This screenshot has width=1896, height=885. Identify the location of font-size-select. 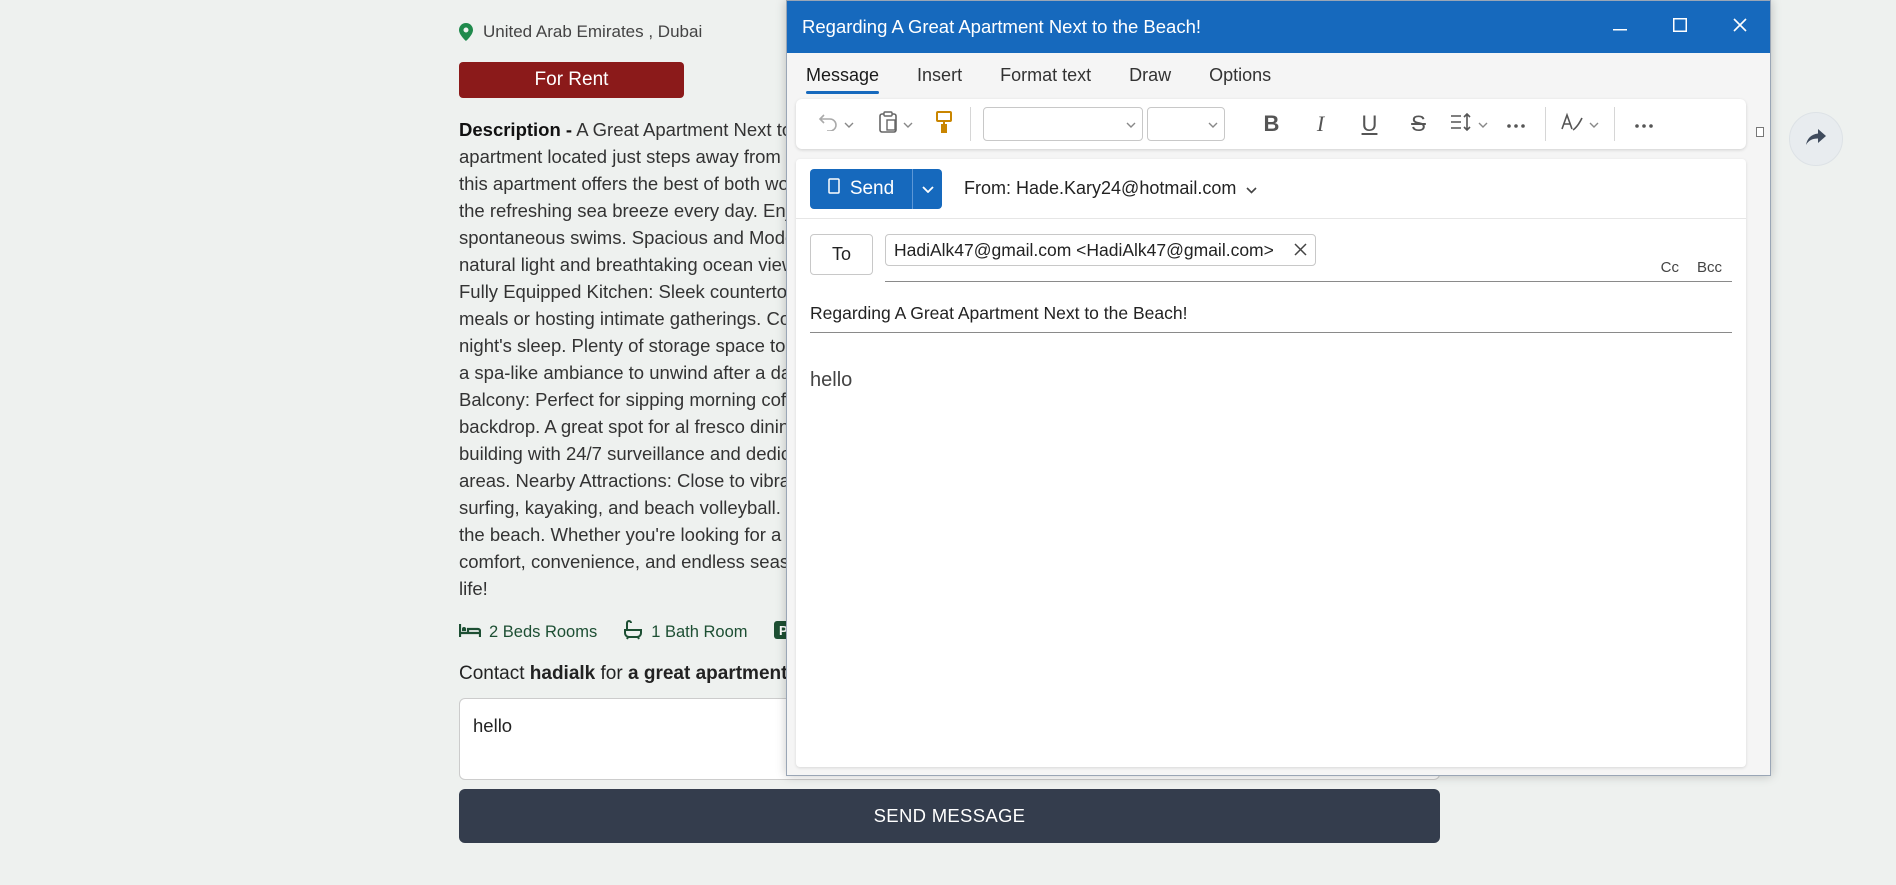
(1186, 124).